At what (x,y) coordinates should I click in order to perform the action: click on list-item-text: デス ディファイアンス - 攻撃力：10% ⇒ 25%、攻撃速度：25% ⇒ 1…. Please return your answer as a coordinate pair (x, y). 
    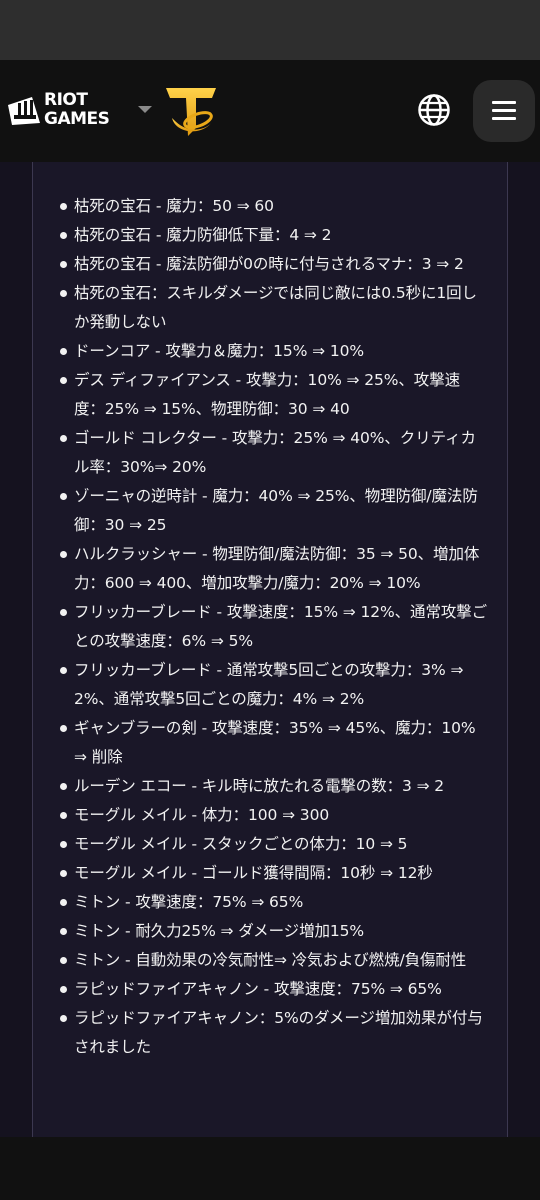
    Looking at the image, I should click on (267, 394).